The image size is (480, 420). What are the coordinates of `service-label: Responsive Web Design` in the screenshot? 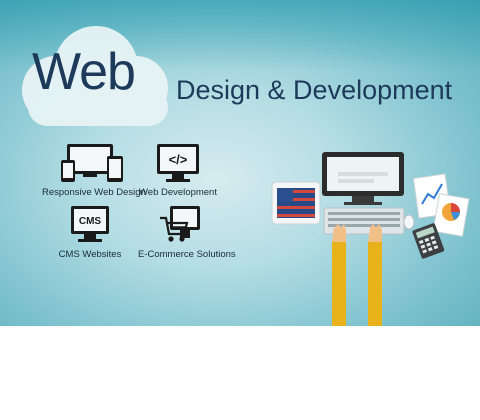 It's located at (94, 192).